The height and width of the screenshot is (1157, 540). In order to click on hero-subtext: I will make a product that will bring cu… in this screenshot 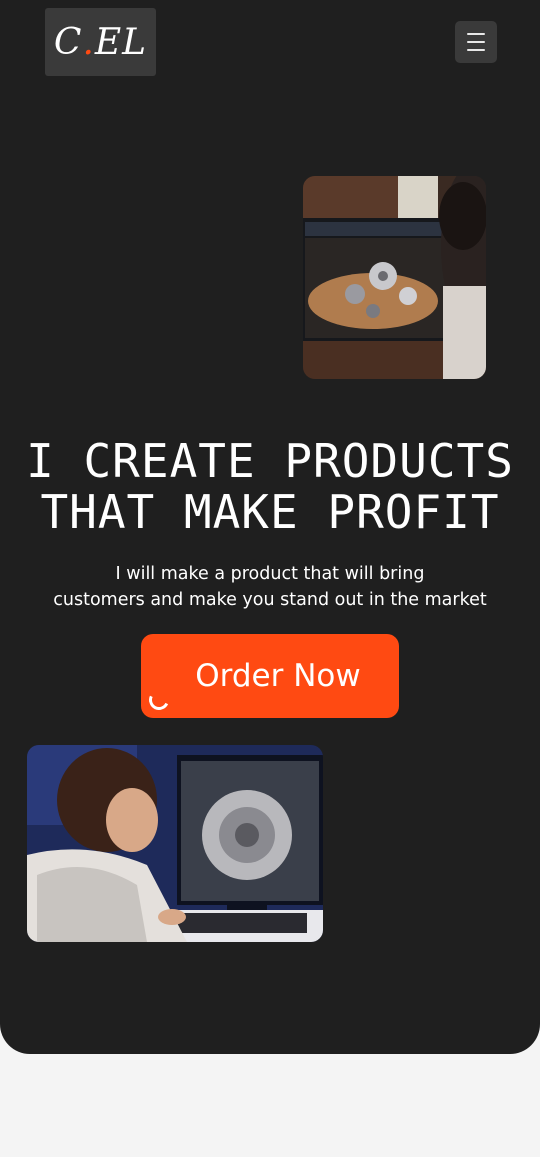, I will do `click(270, 587)`.